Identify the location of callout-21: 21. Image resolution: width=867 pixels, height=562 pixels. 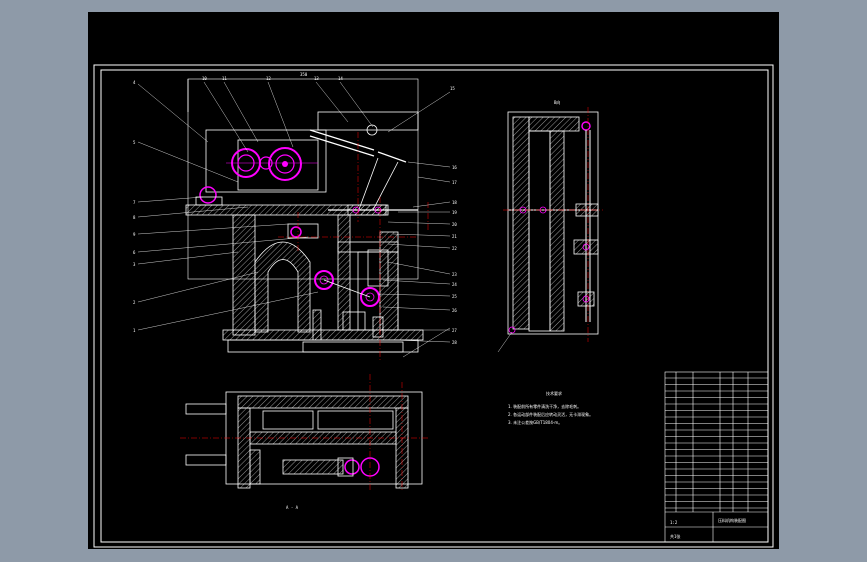
(454, 236).